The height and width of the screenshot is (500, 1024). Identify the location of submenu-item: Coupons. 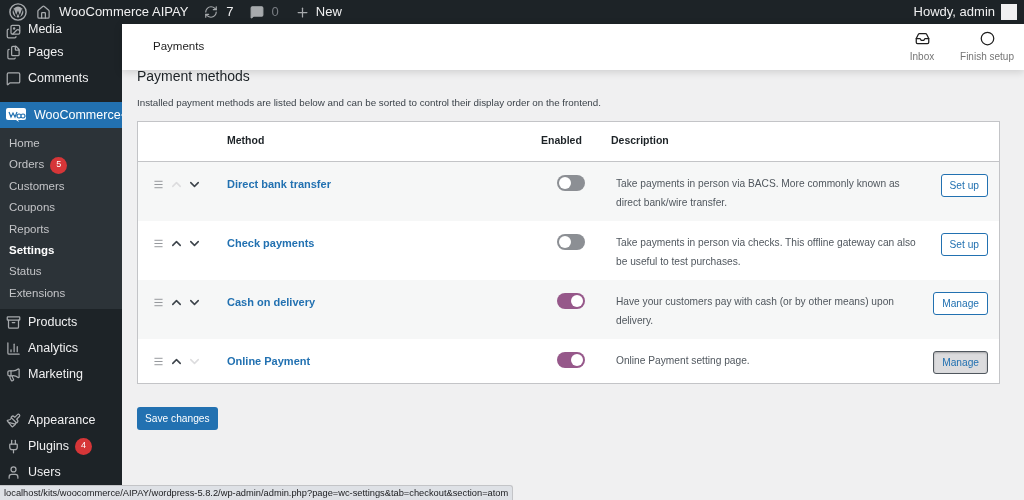
(61, 208).